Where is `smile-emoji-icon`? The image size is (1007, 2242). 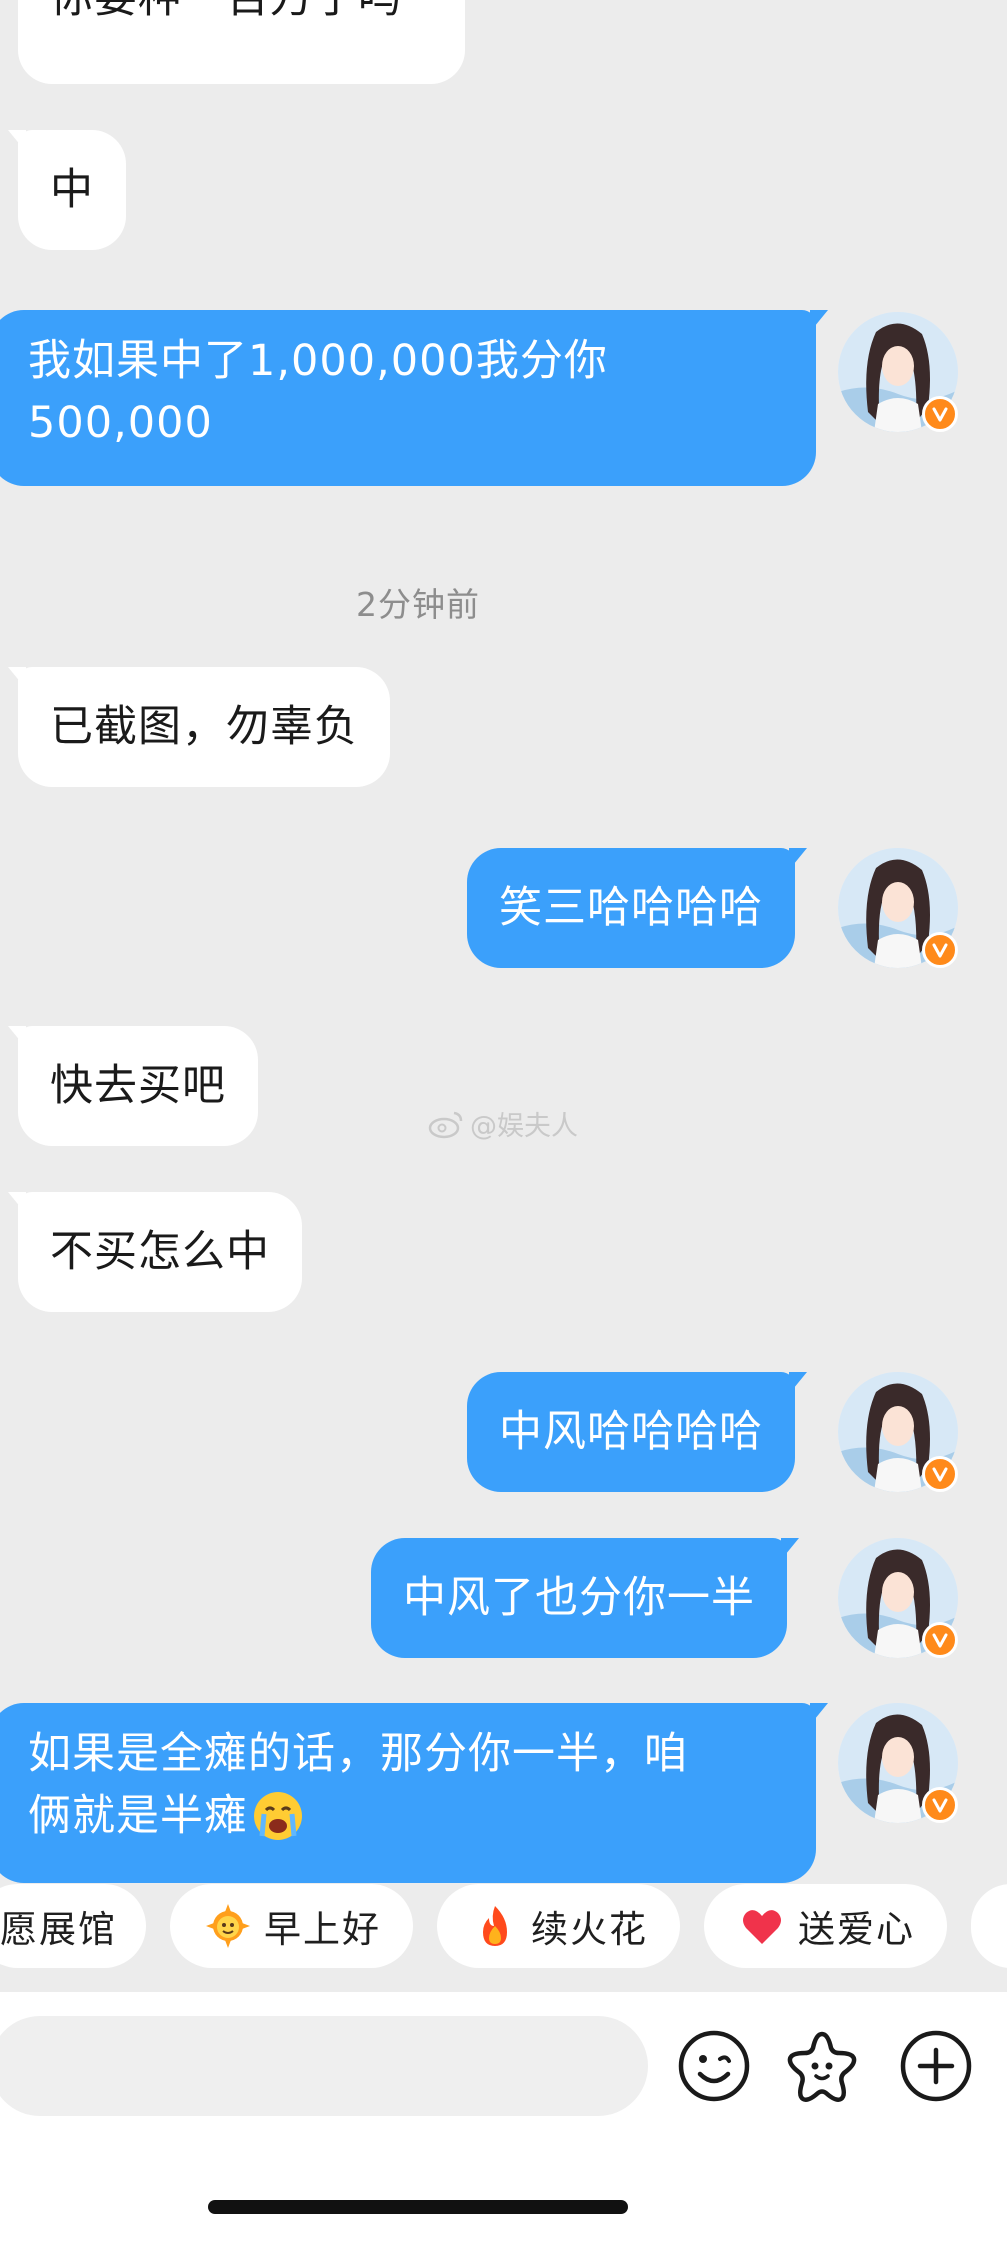 smile-emoji-icon is located at coordinates (714, 2066).